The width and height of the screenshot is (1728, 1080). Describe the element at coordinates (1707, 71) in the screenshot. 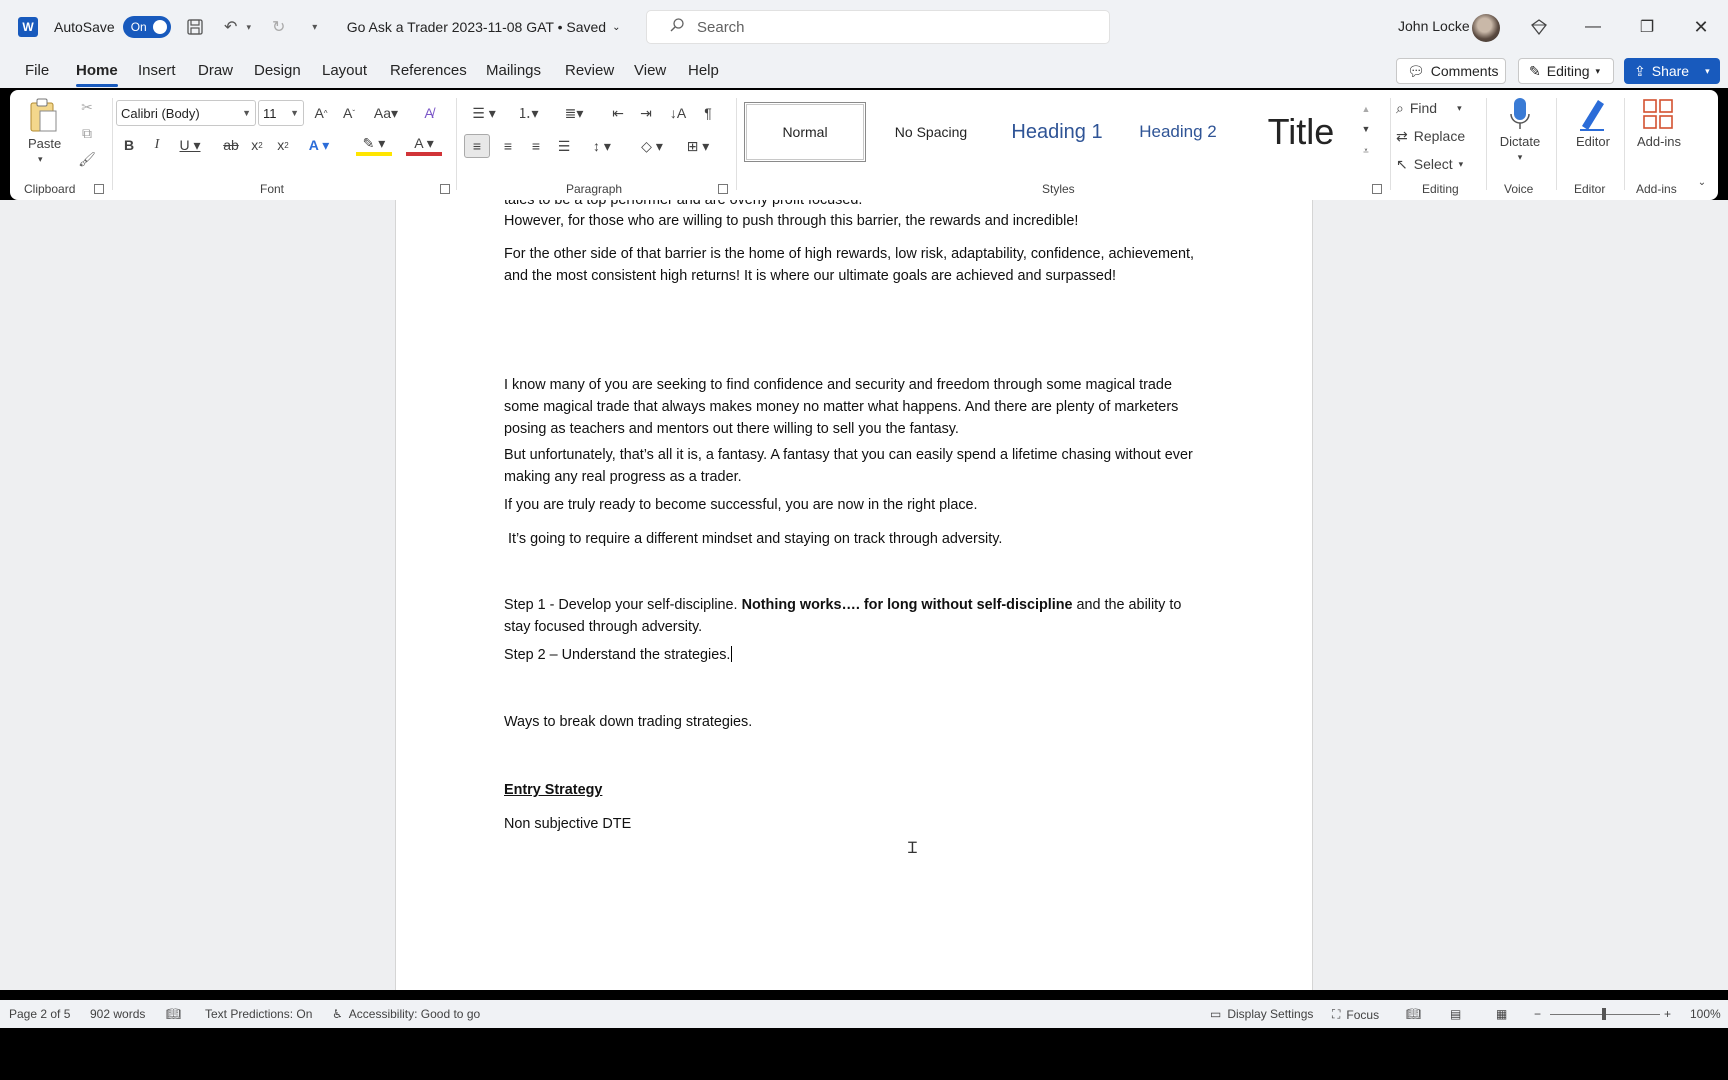

I see `share-dropdown-icon: ▾` at that location.